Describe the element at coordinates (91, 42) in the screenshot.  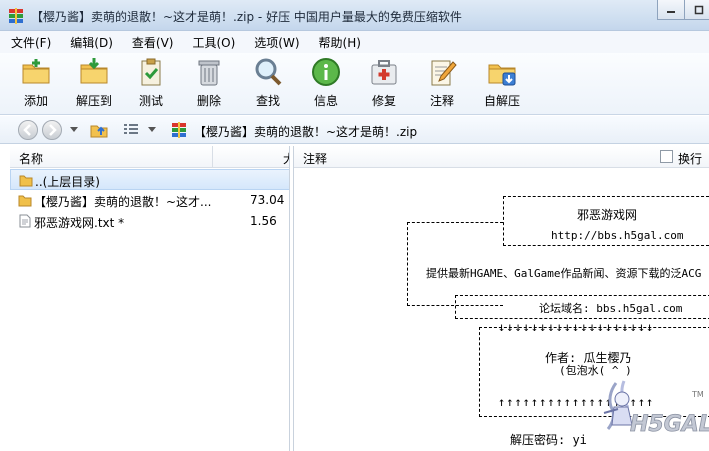
I see `menu-edit: 编辑(D)` at that location.